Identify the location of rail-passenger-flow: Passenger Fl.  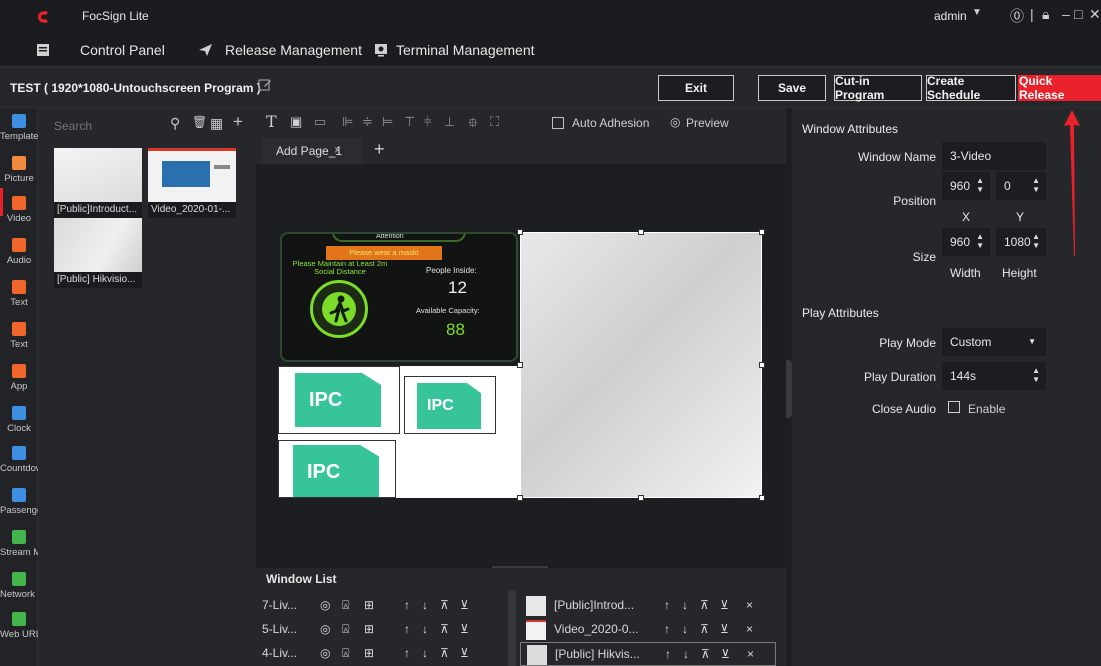
(19, 508).